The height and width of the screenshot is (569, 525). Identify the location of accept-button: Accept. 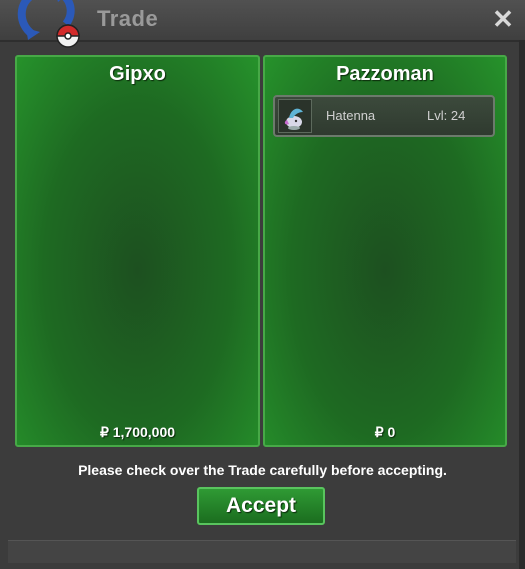
(261, 506).